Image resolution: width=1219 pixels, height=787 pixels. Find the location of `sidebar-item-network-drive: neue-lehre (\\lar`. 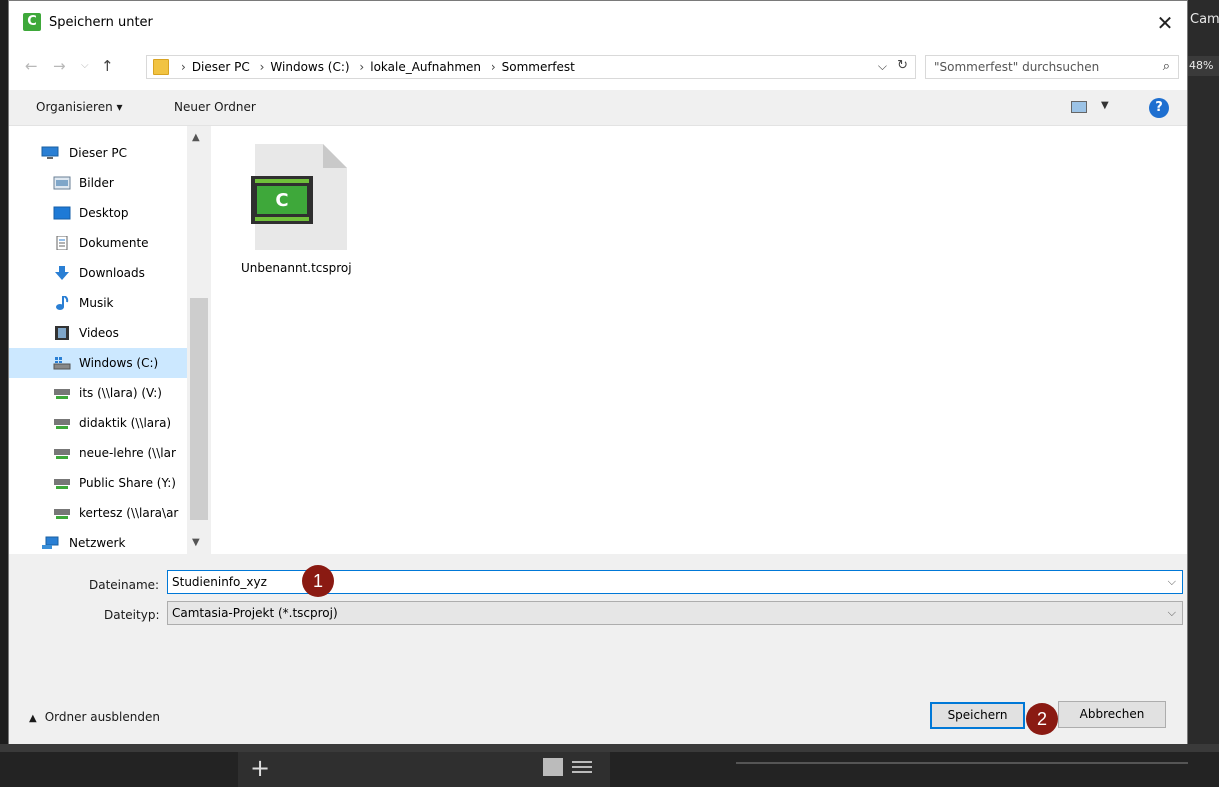

sidebar-item-network-drive: neue-lehre (\\lar is located at coordinates (98, 453).